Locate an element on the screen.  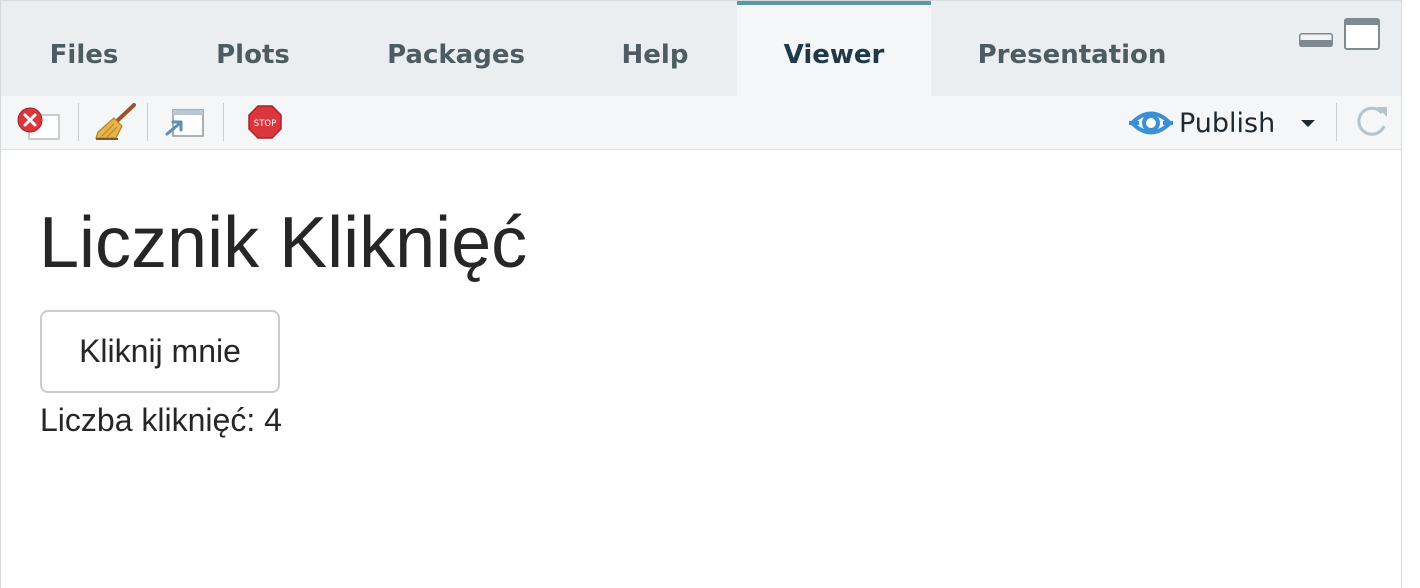
click-count-text: Liczba kliknięć: 4 is located at coordinates (161, 420).